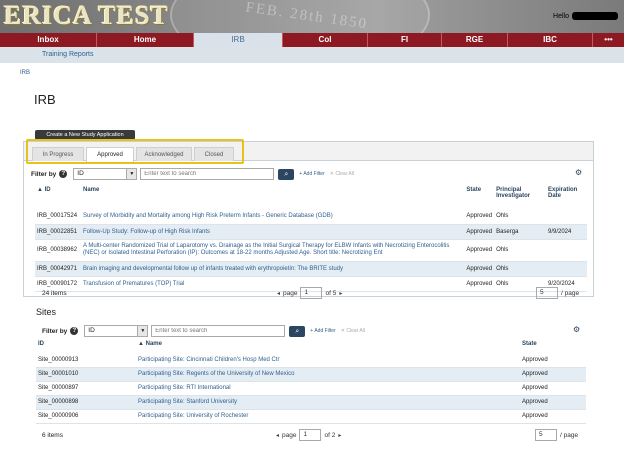 Image resolution: width=624 pixels, height=456 pixels. Describe the element at coordinates (272, 284) in the screenshot. I see `study-name-link: Transfusion of Prematures (TOP) Trial` at that location.